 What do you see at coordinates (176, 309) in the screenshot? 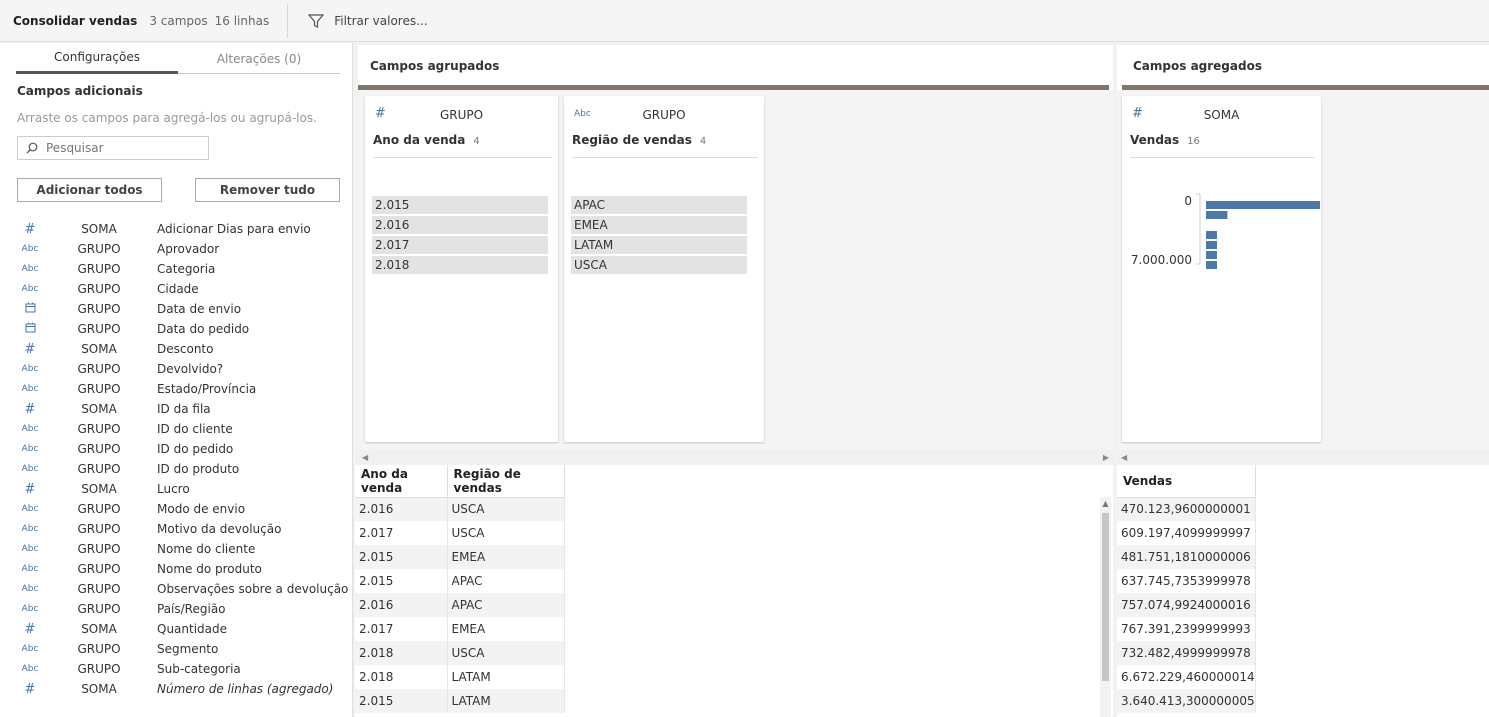
I see `list-item: GRUPO Data de envio` at bounding box center [176, 309].